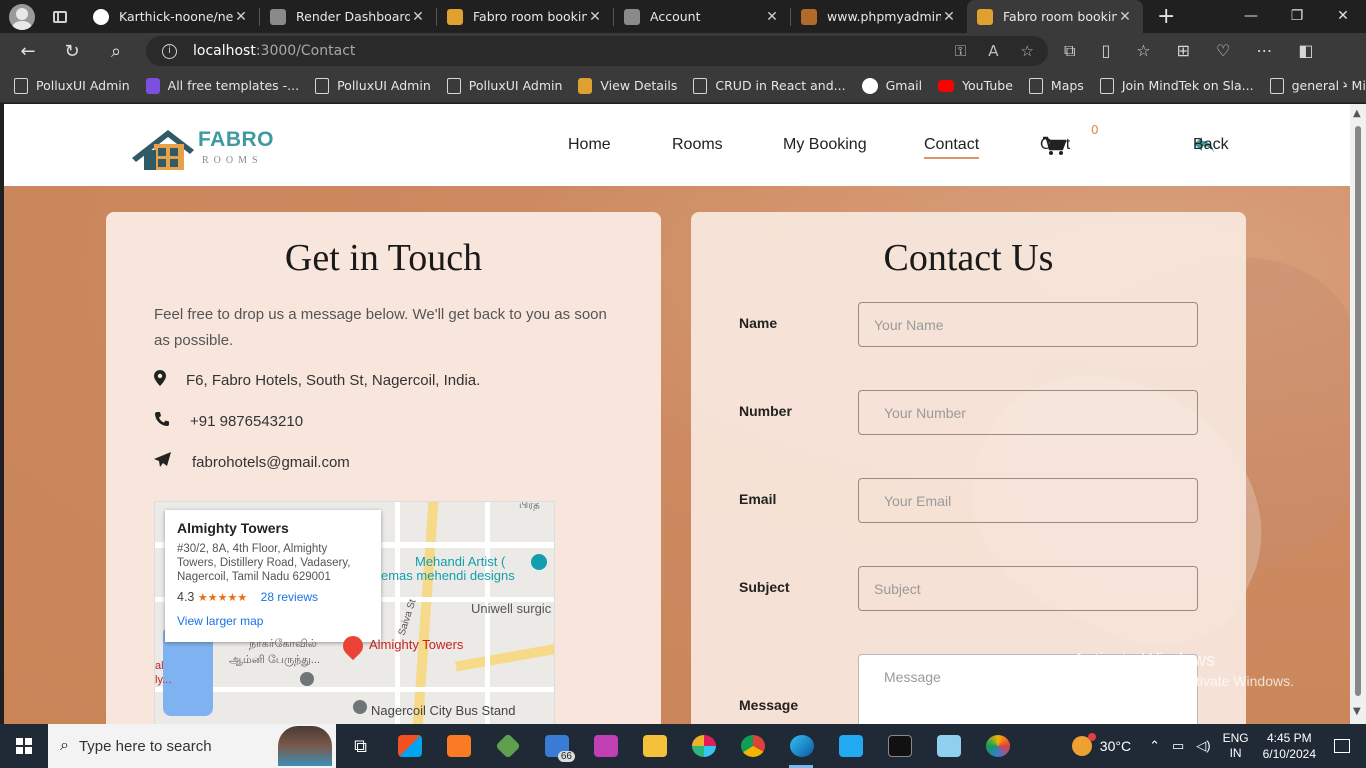 The width and height of the screenshot is (1366, 768). What do you see at coordinates (60, 16) in the screenshot?
I see `tab-actions-icon` at bounding box center [60, 16].